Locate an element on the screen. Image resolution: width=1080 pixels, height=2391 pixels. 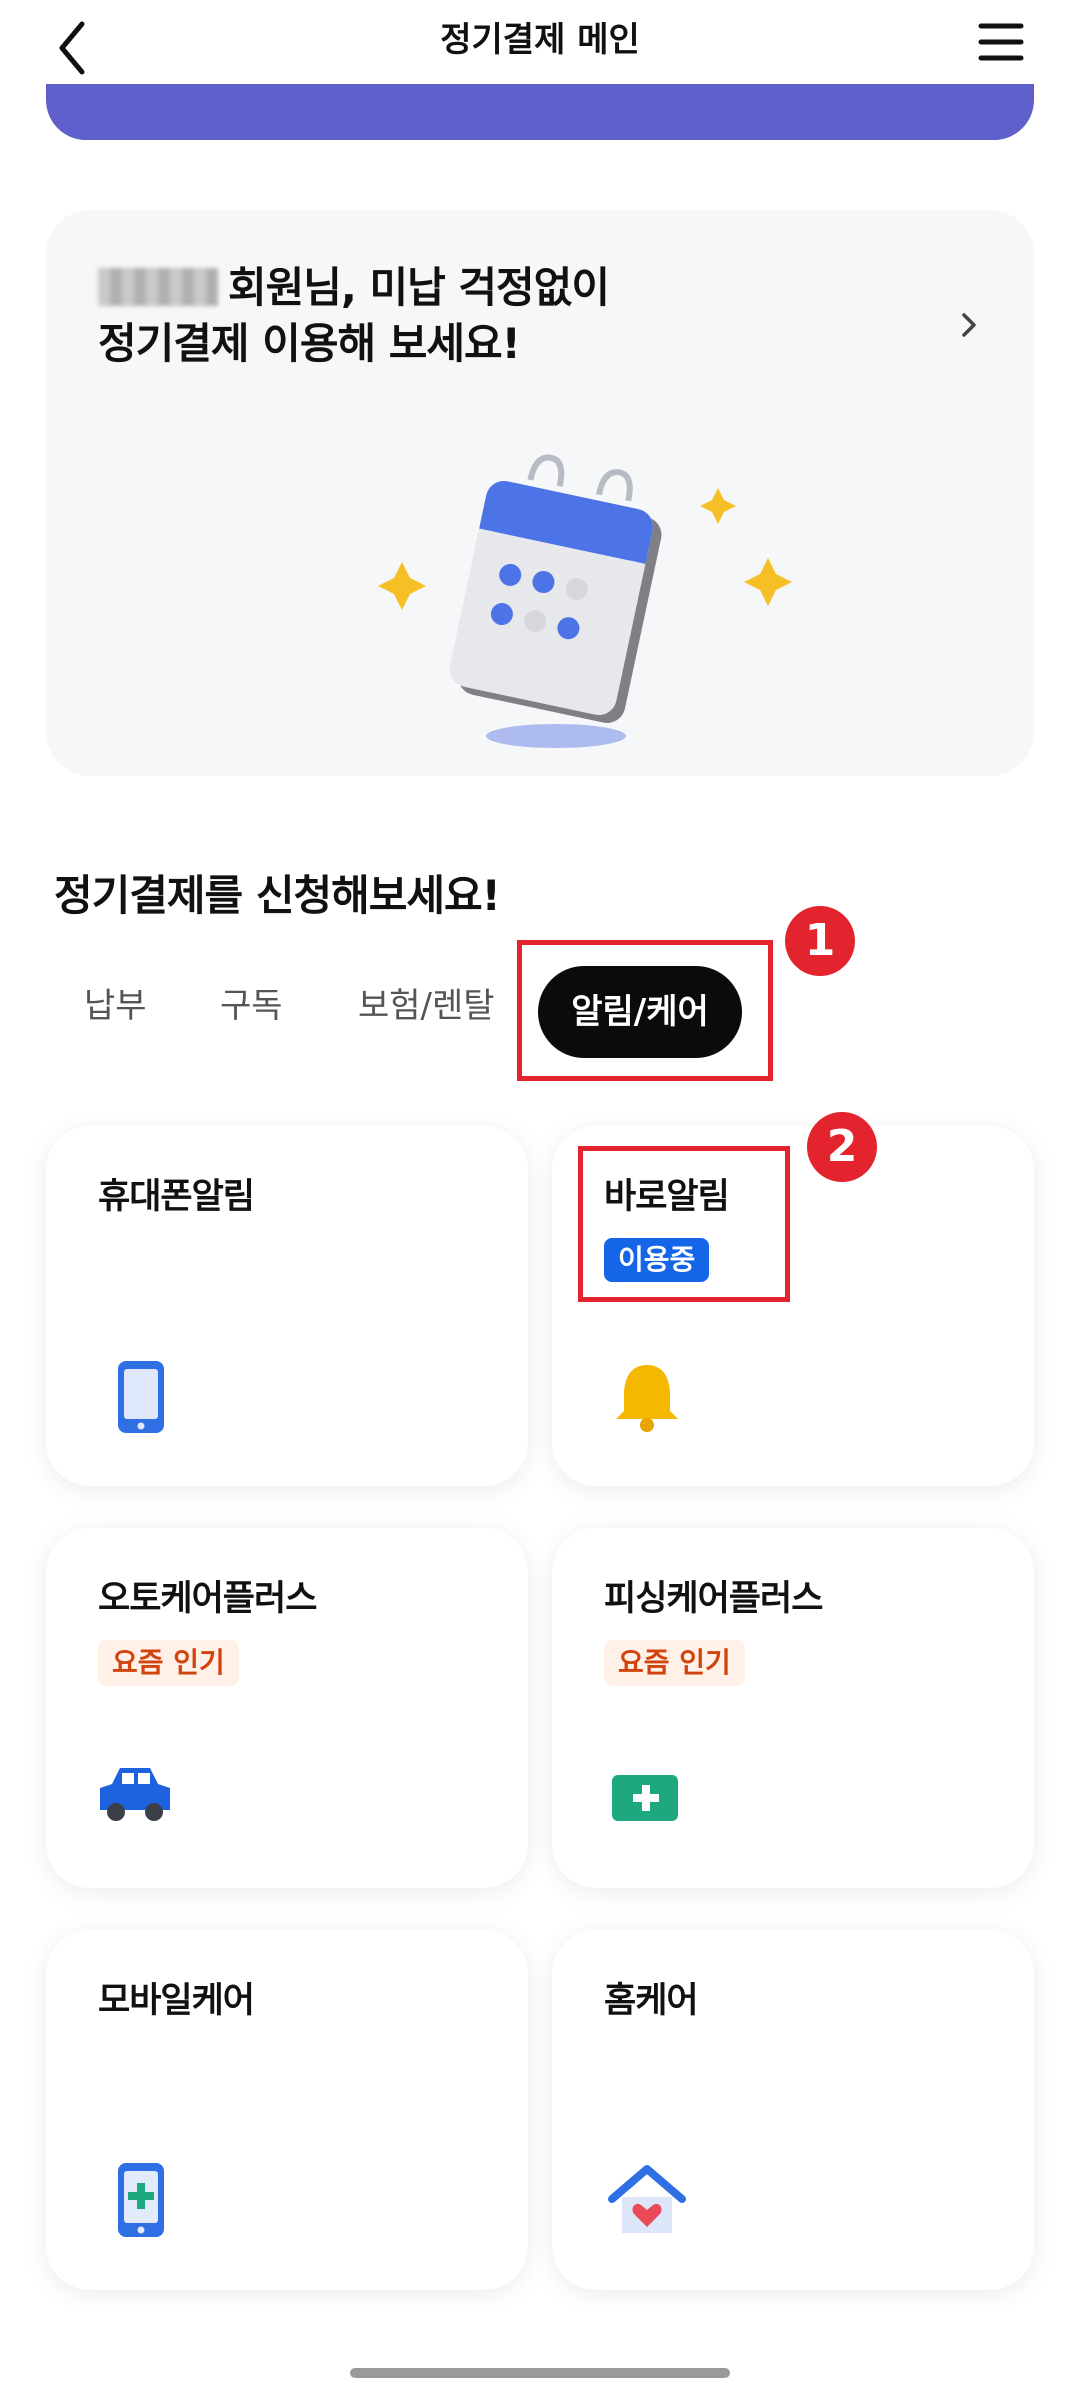
blurred-user-name is located at coordinates (158, 287).